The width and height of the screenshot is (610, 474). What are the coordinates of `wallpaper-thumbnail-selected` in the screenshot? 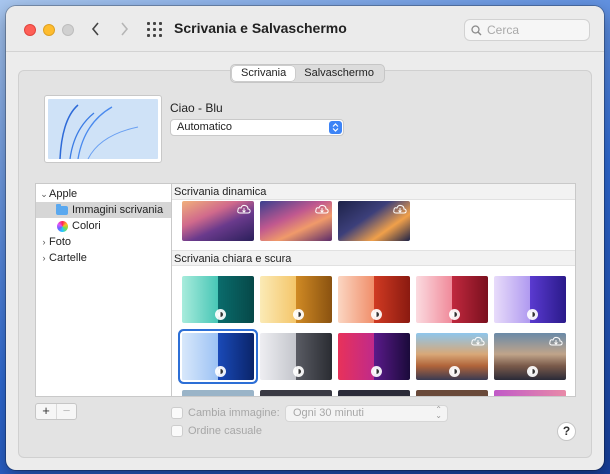 It's located at (218, 356).